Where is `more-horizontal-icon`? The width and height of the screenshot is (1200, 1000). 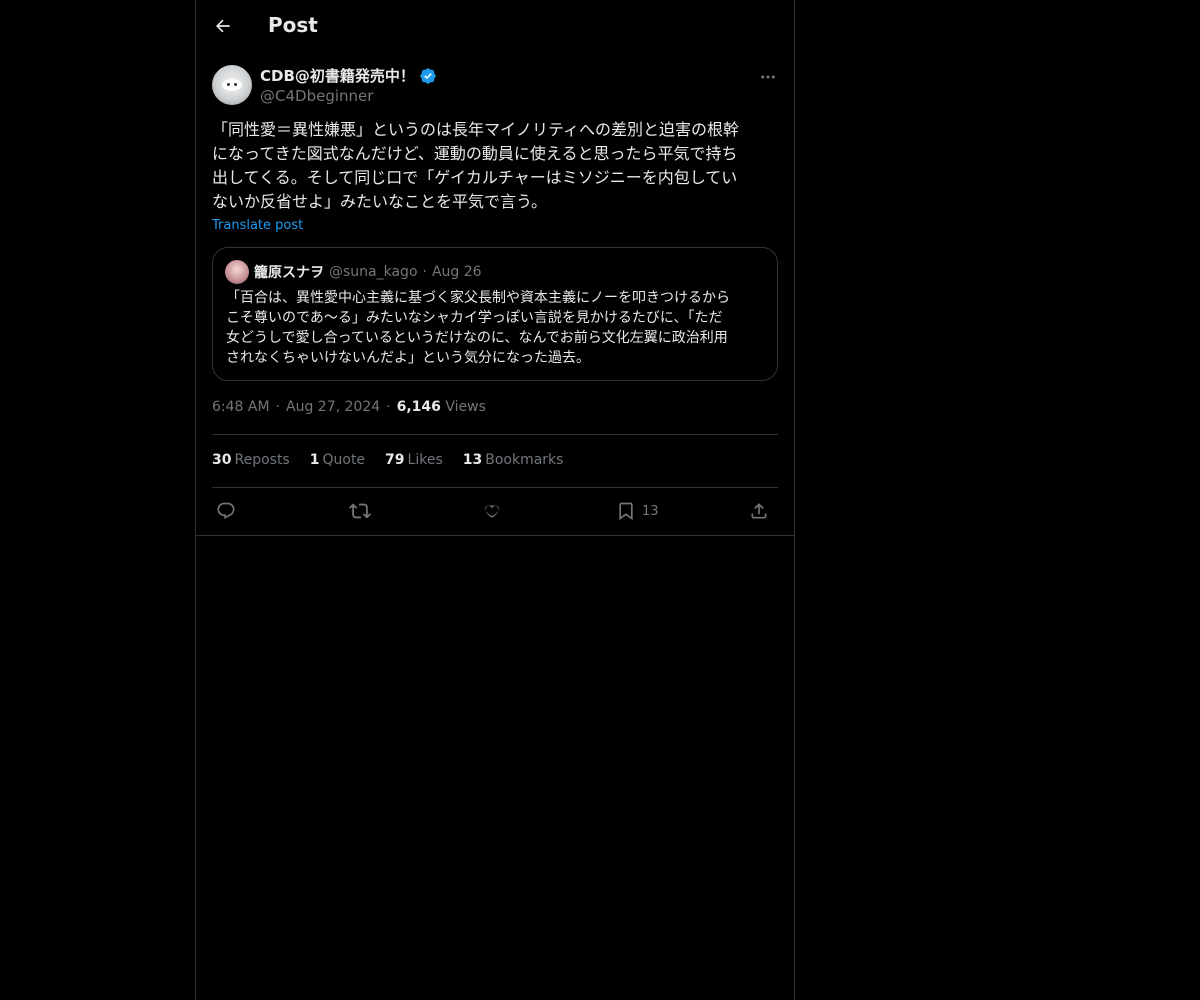
more-horizontal-icon is located at coordinates (768, 77).